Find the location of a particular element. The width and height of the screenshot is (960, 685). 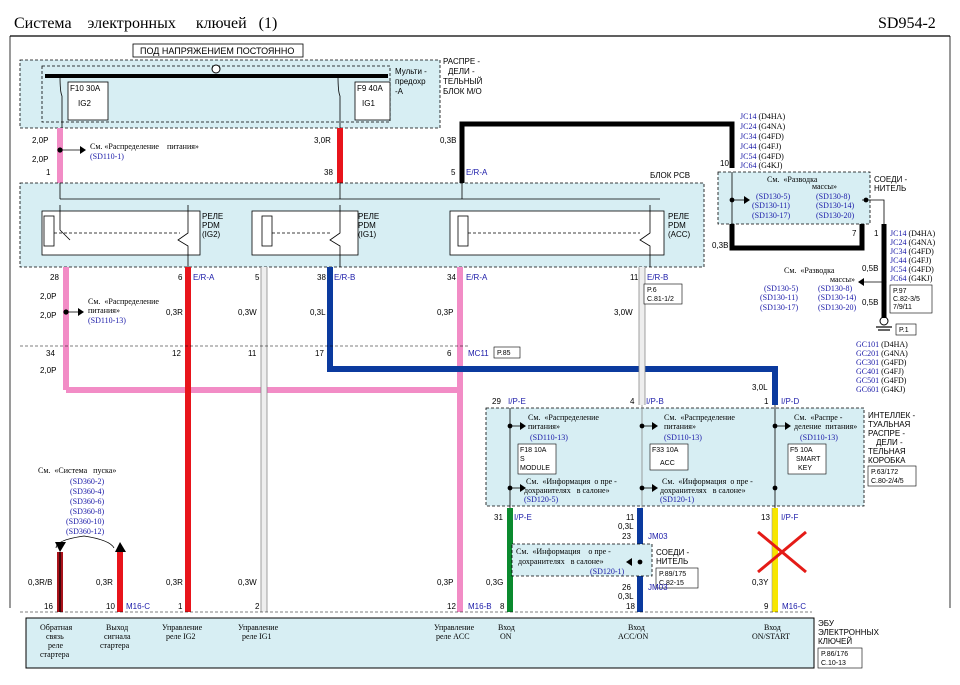

relay-ig1-label-2: PDM is located at coordinates (367, 225).